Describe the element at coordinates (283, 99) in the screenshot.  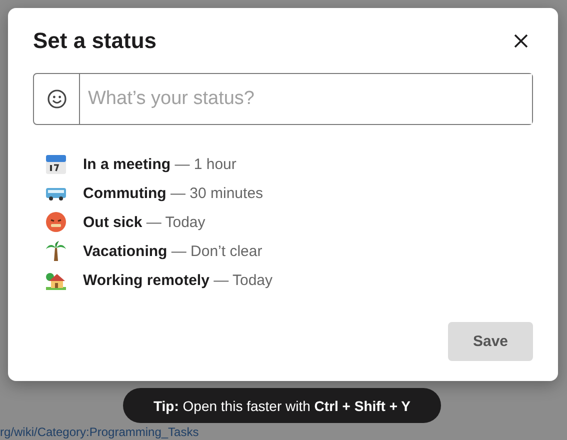
I see `status-field: What’s your status?` at that location.